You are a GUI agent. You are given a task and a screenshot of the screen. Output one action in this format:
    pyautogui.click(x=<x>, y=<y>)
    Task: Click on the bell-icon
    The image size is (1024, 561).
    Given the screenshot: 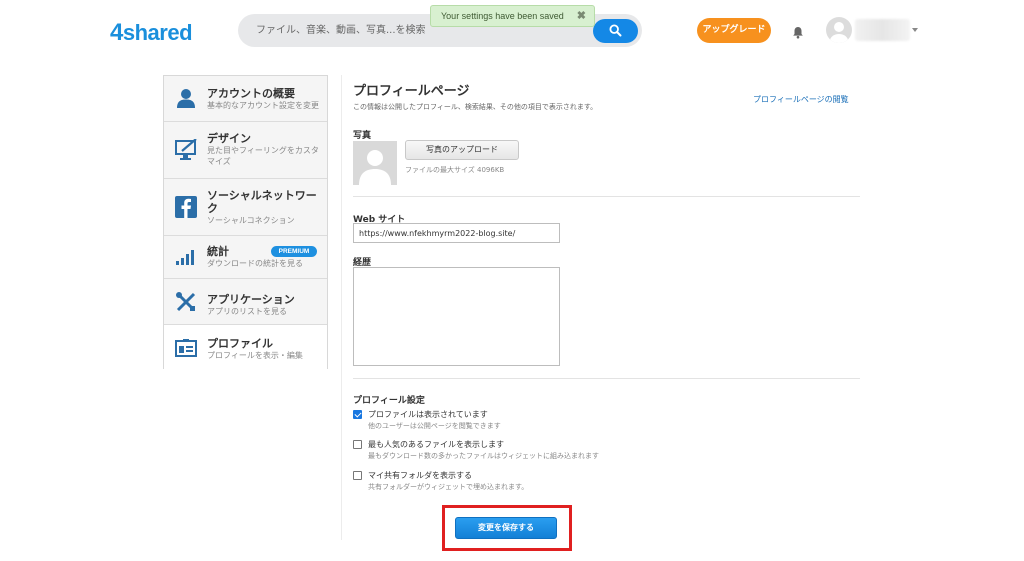 What is the action you would take?
    pyautogui.click(x=798, y=33)
    